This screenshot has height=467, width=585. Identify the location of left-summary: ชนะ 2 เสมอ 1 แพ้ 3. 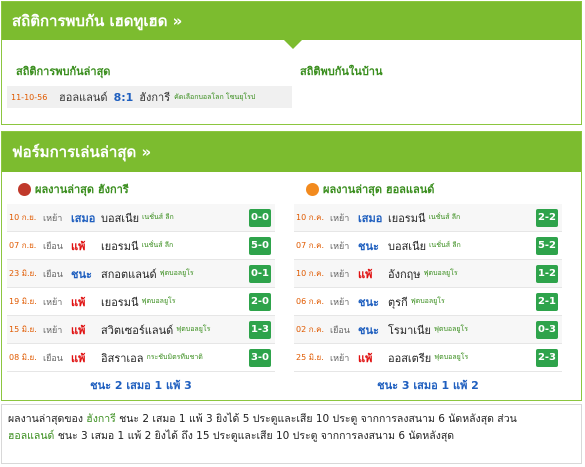
(141, 385).